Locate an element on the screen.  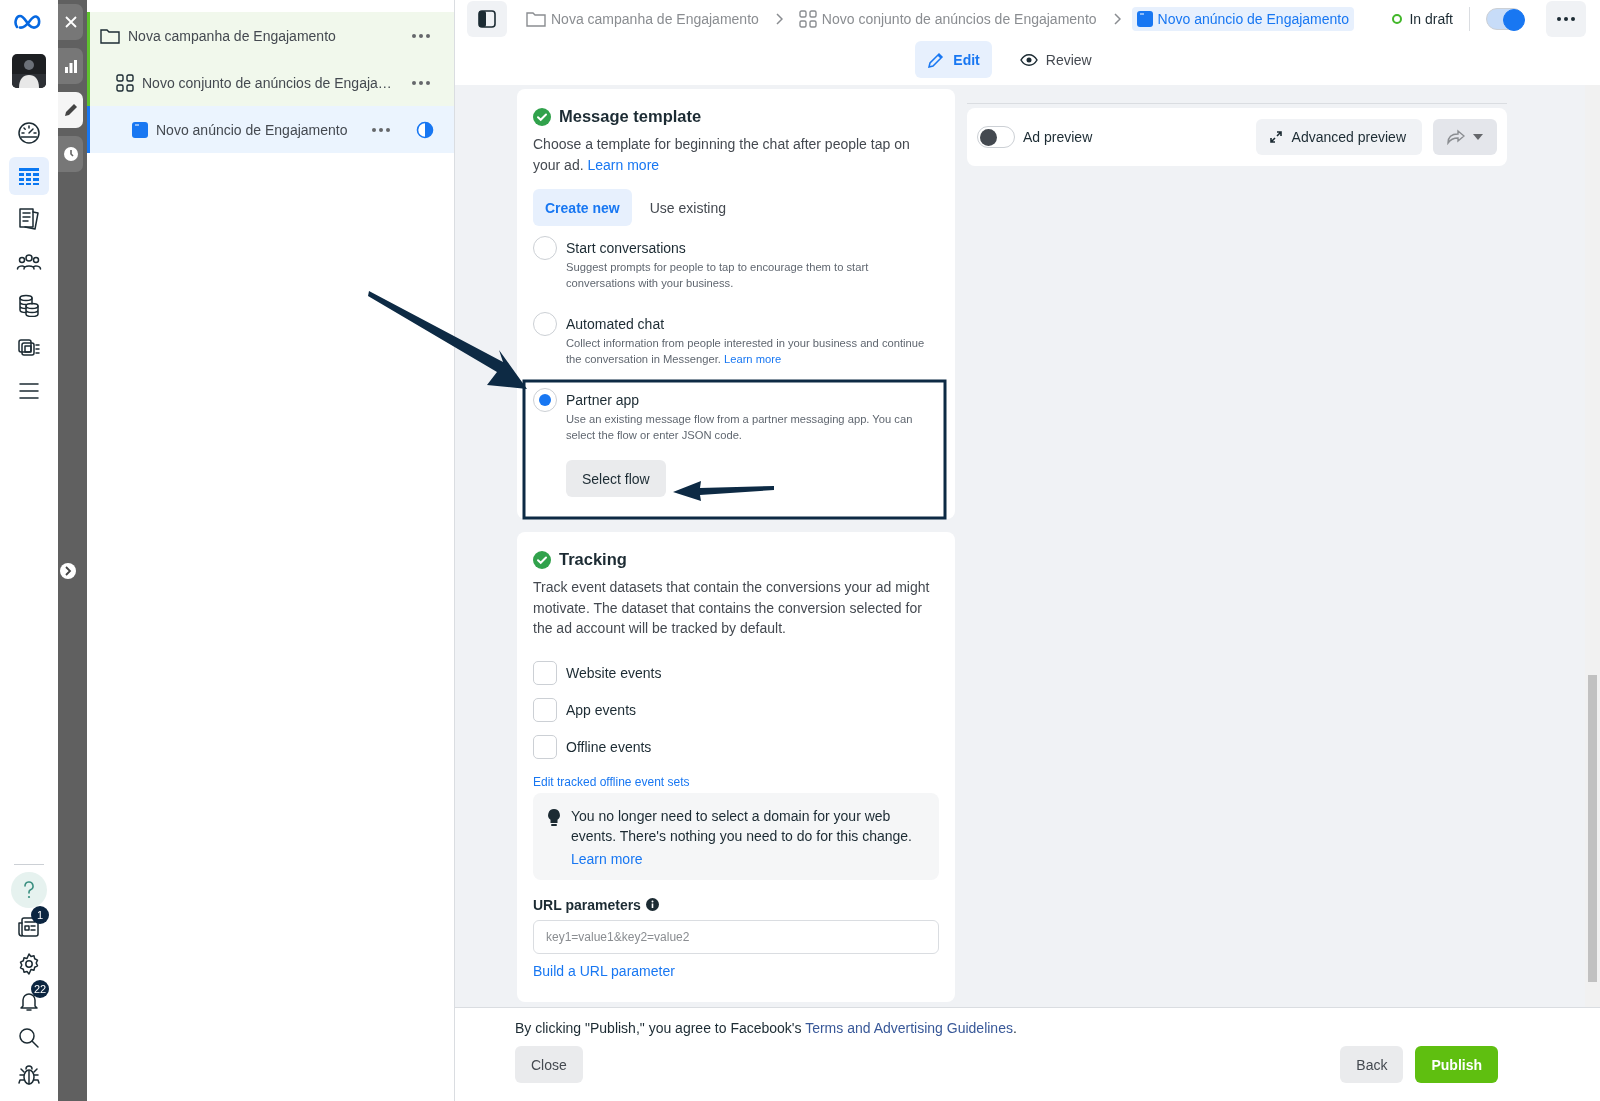
breadcrumb: Novo anúncio de Engajamento is located at coordinates (1243, 18).